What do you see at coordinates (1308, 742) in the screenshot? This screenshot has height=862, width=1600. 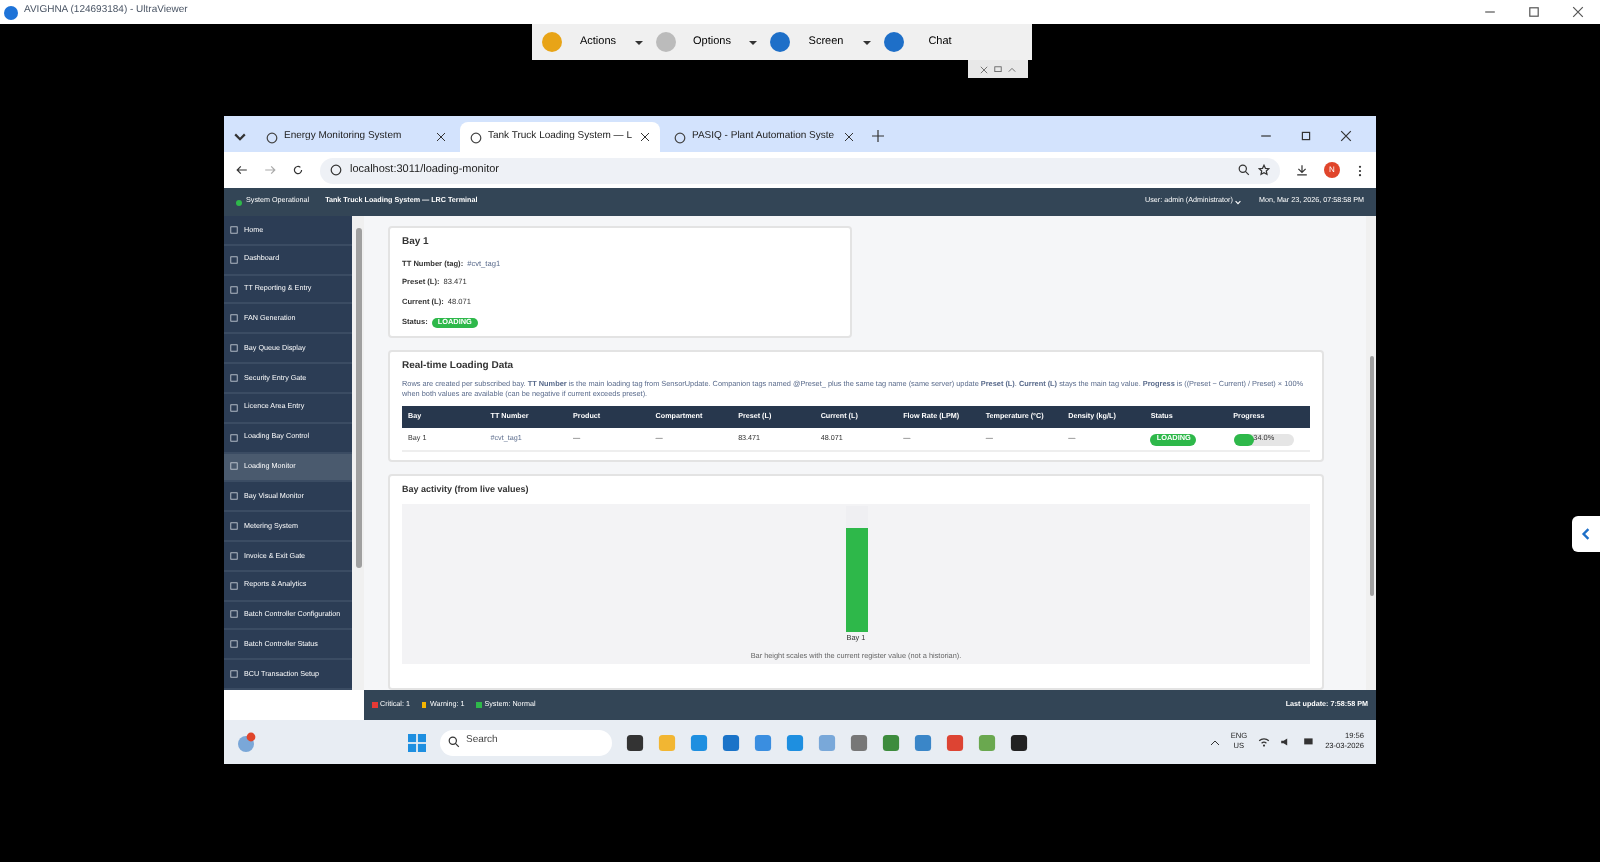 I see `battery-icon` at bounding box center [1308, 742].